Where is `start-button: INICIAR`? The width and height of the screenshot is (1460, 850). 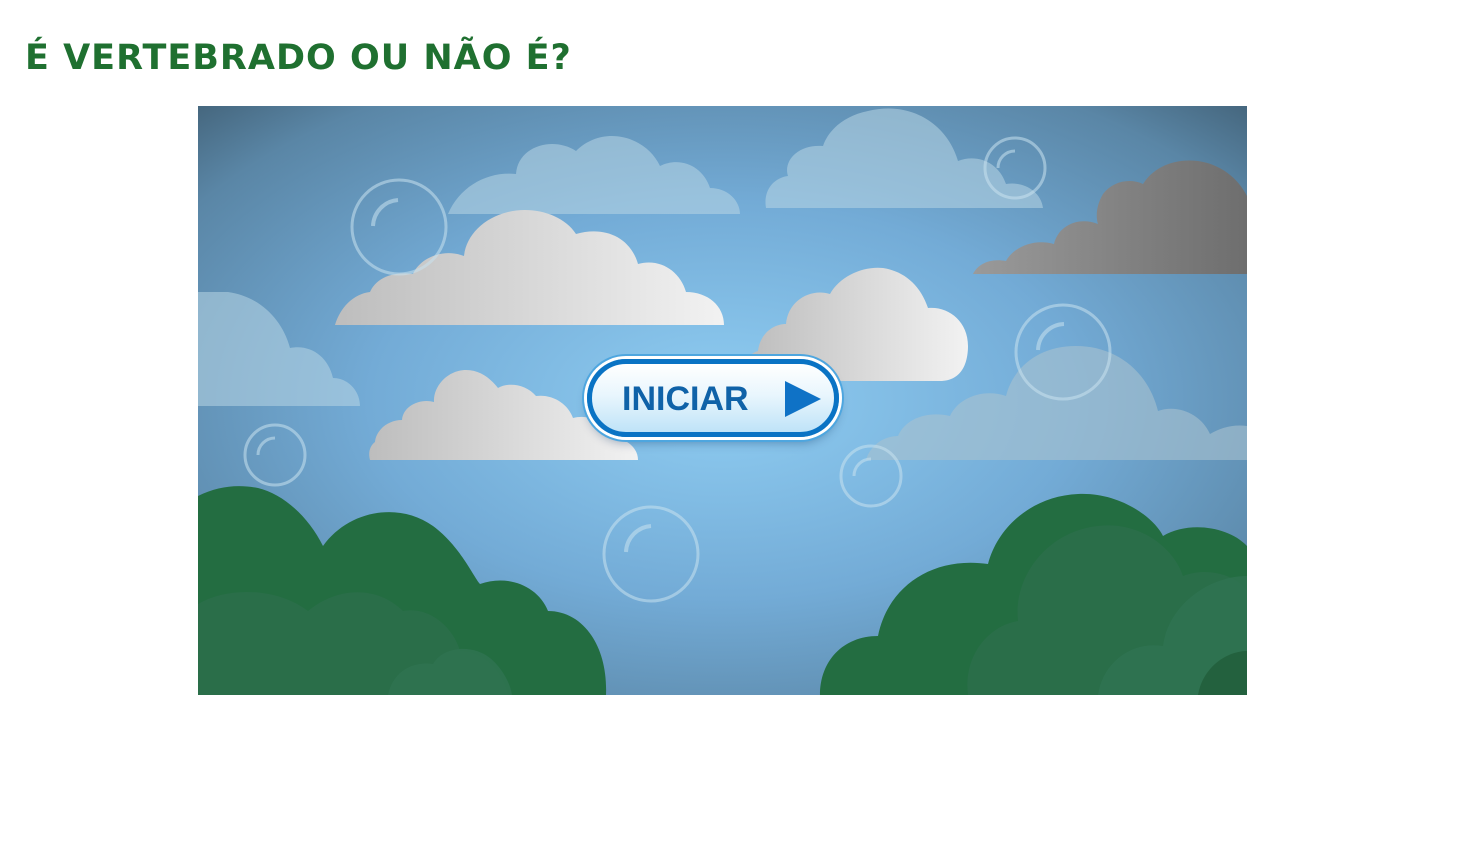 start-button: INICIAR is located at coordinates (713, 398).